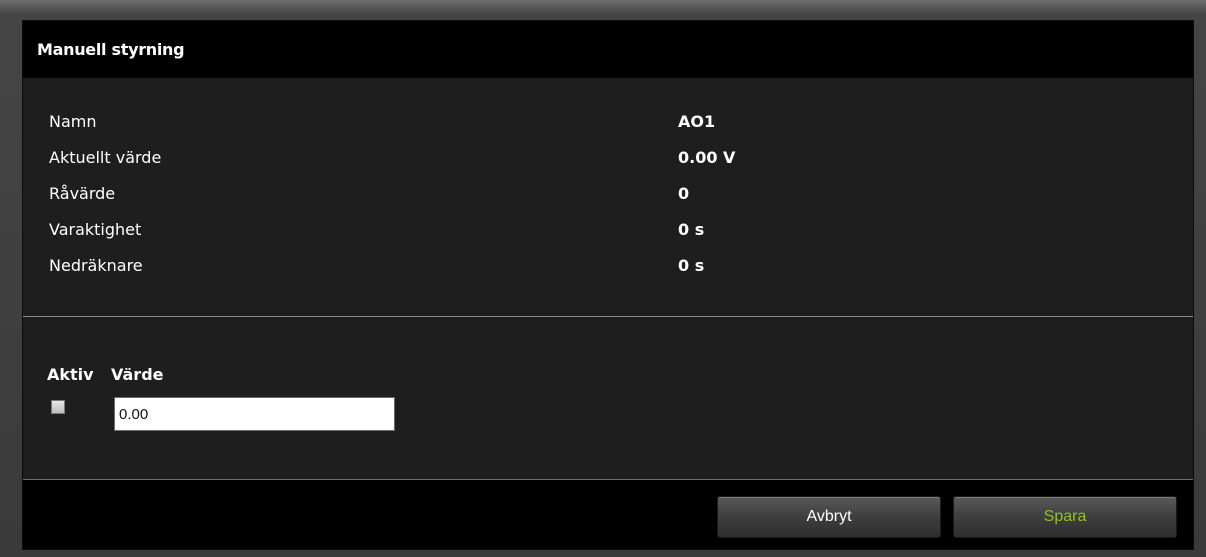  What do you see at coordinates (82, 193) in the screenshot?
I see `info-label-raw-value: Råvärde` at bounding box center [82, 193].